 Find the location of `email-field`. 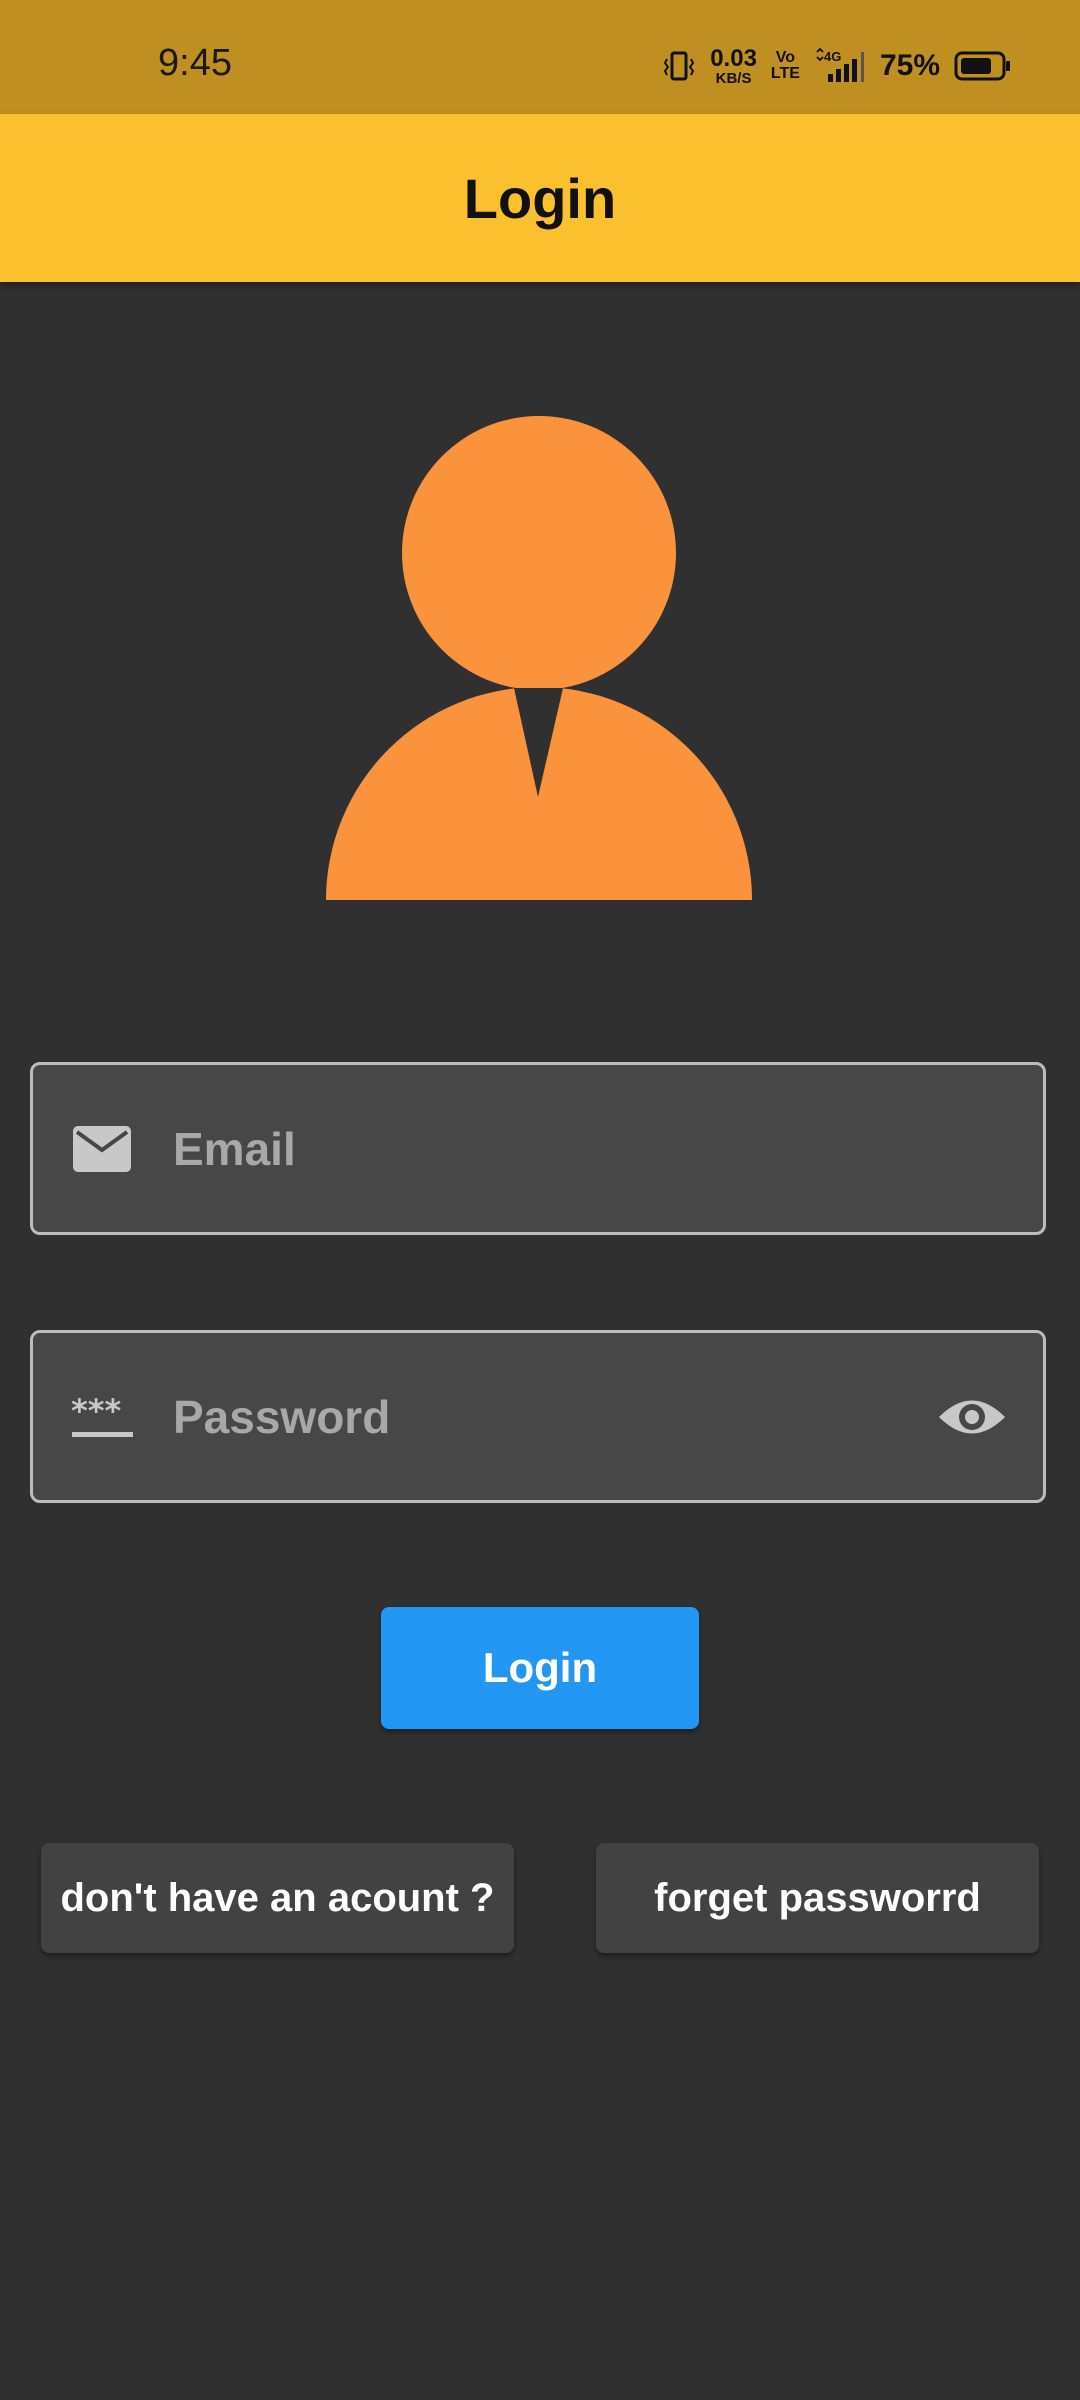

email-field is located at coordinates (538, 1148).